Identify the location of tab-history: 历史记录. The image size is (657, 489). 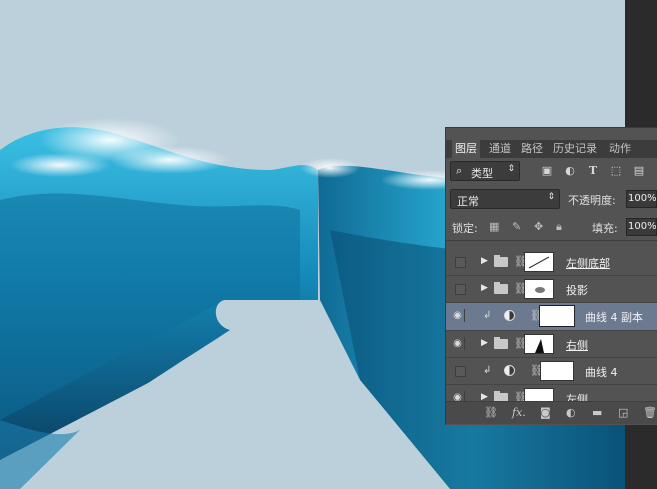
(575, 149).